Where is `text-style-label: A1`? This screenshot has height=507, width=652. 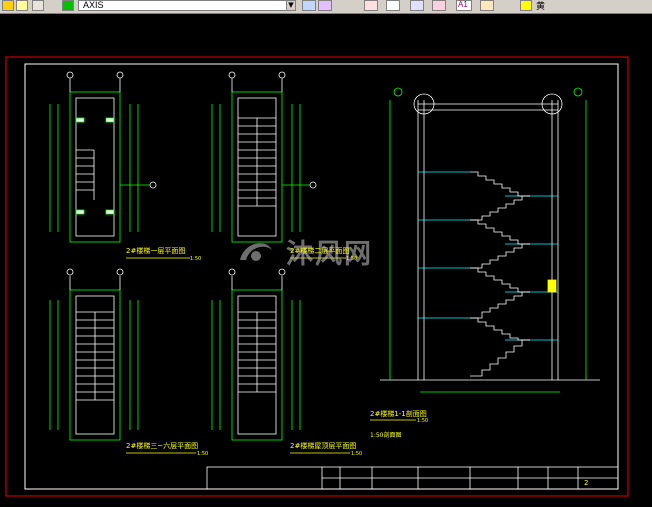
text-style-label: A1 is located at coordinates (463, 4).